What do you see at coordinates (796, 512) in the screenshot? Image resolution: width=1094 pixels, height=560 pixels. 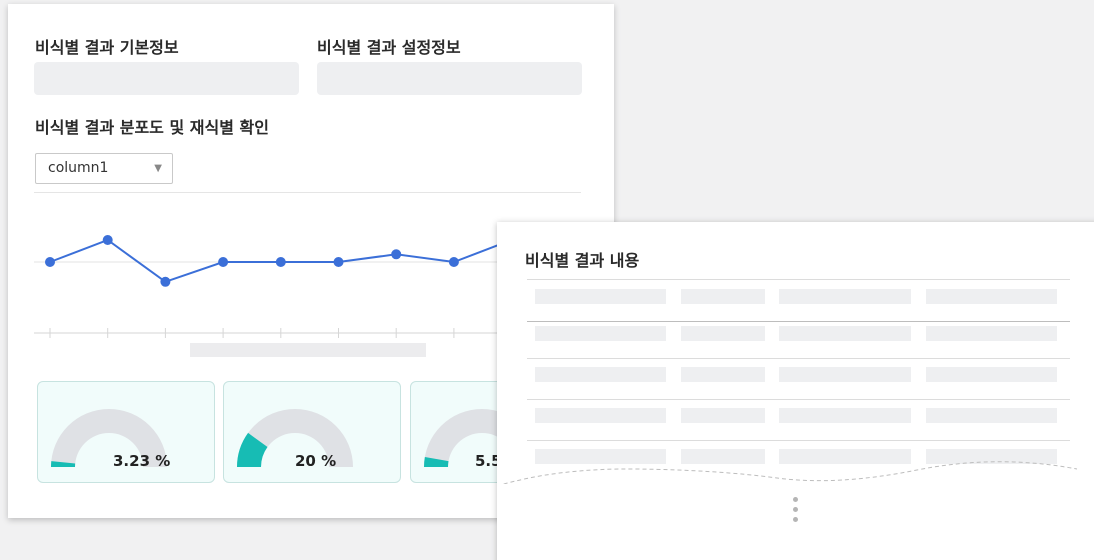 I see `more-rows-ellipsis-icon` at bounding box center [796, 512].